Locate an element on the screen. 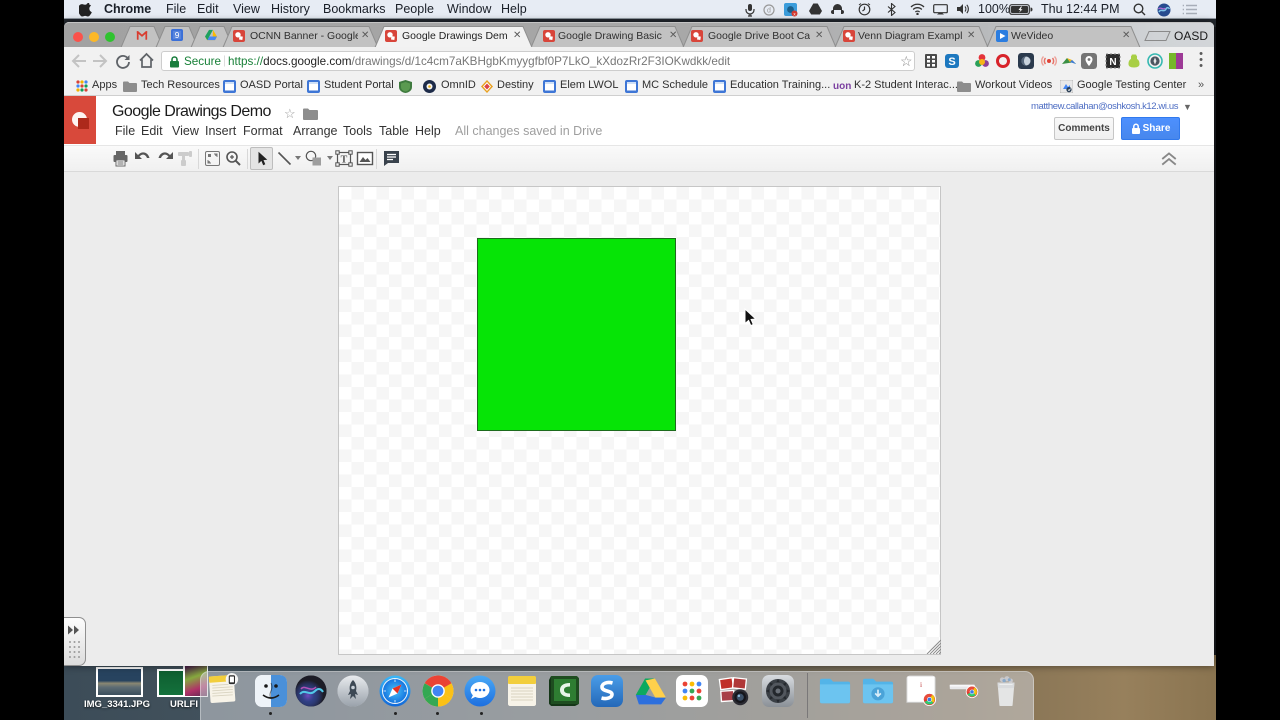 This screenshot has height=720, width=1280. svg-text: N is located at coordinates (1112, 62).